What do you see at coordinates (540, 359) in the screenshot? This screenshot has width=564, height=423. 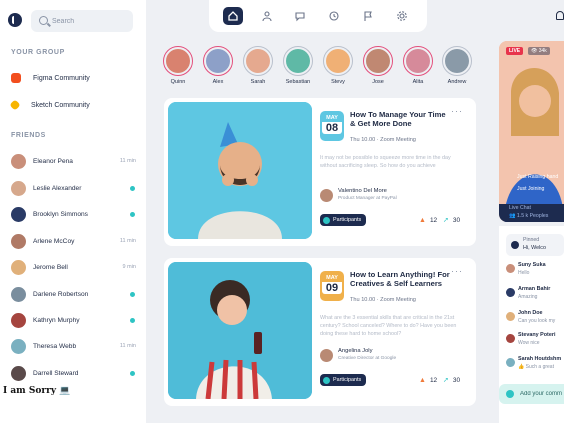 I see `comment-author: Sarah Houtdshm` at bounding box center [540, 359].